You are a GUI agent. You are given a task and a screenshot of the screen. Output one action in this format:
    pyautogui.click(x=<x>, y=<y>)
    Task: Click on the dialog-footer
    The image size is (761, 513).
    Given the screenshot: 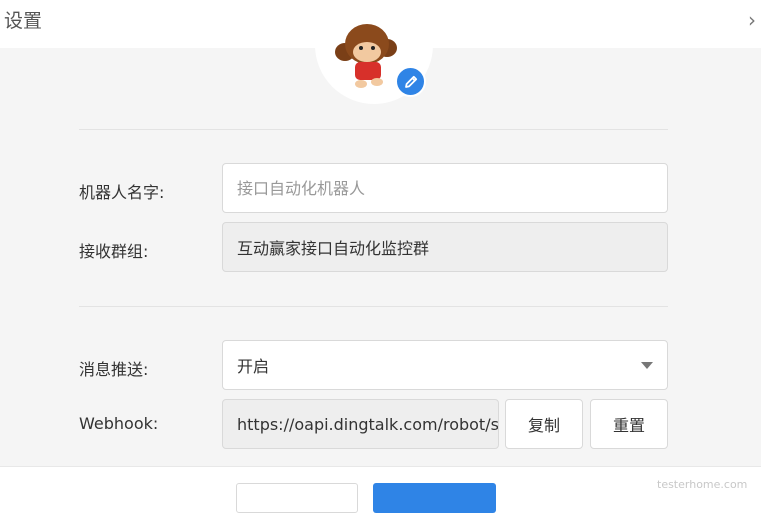 What is the action you would take?
    pyautogui.click(x=380, y=489)
    